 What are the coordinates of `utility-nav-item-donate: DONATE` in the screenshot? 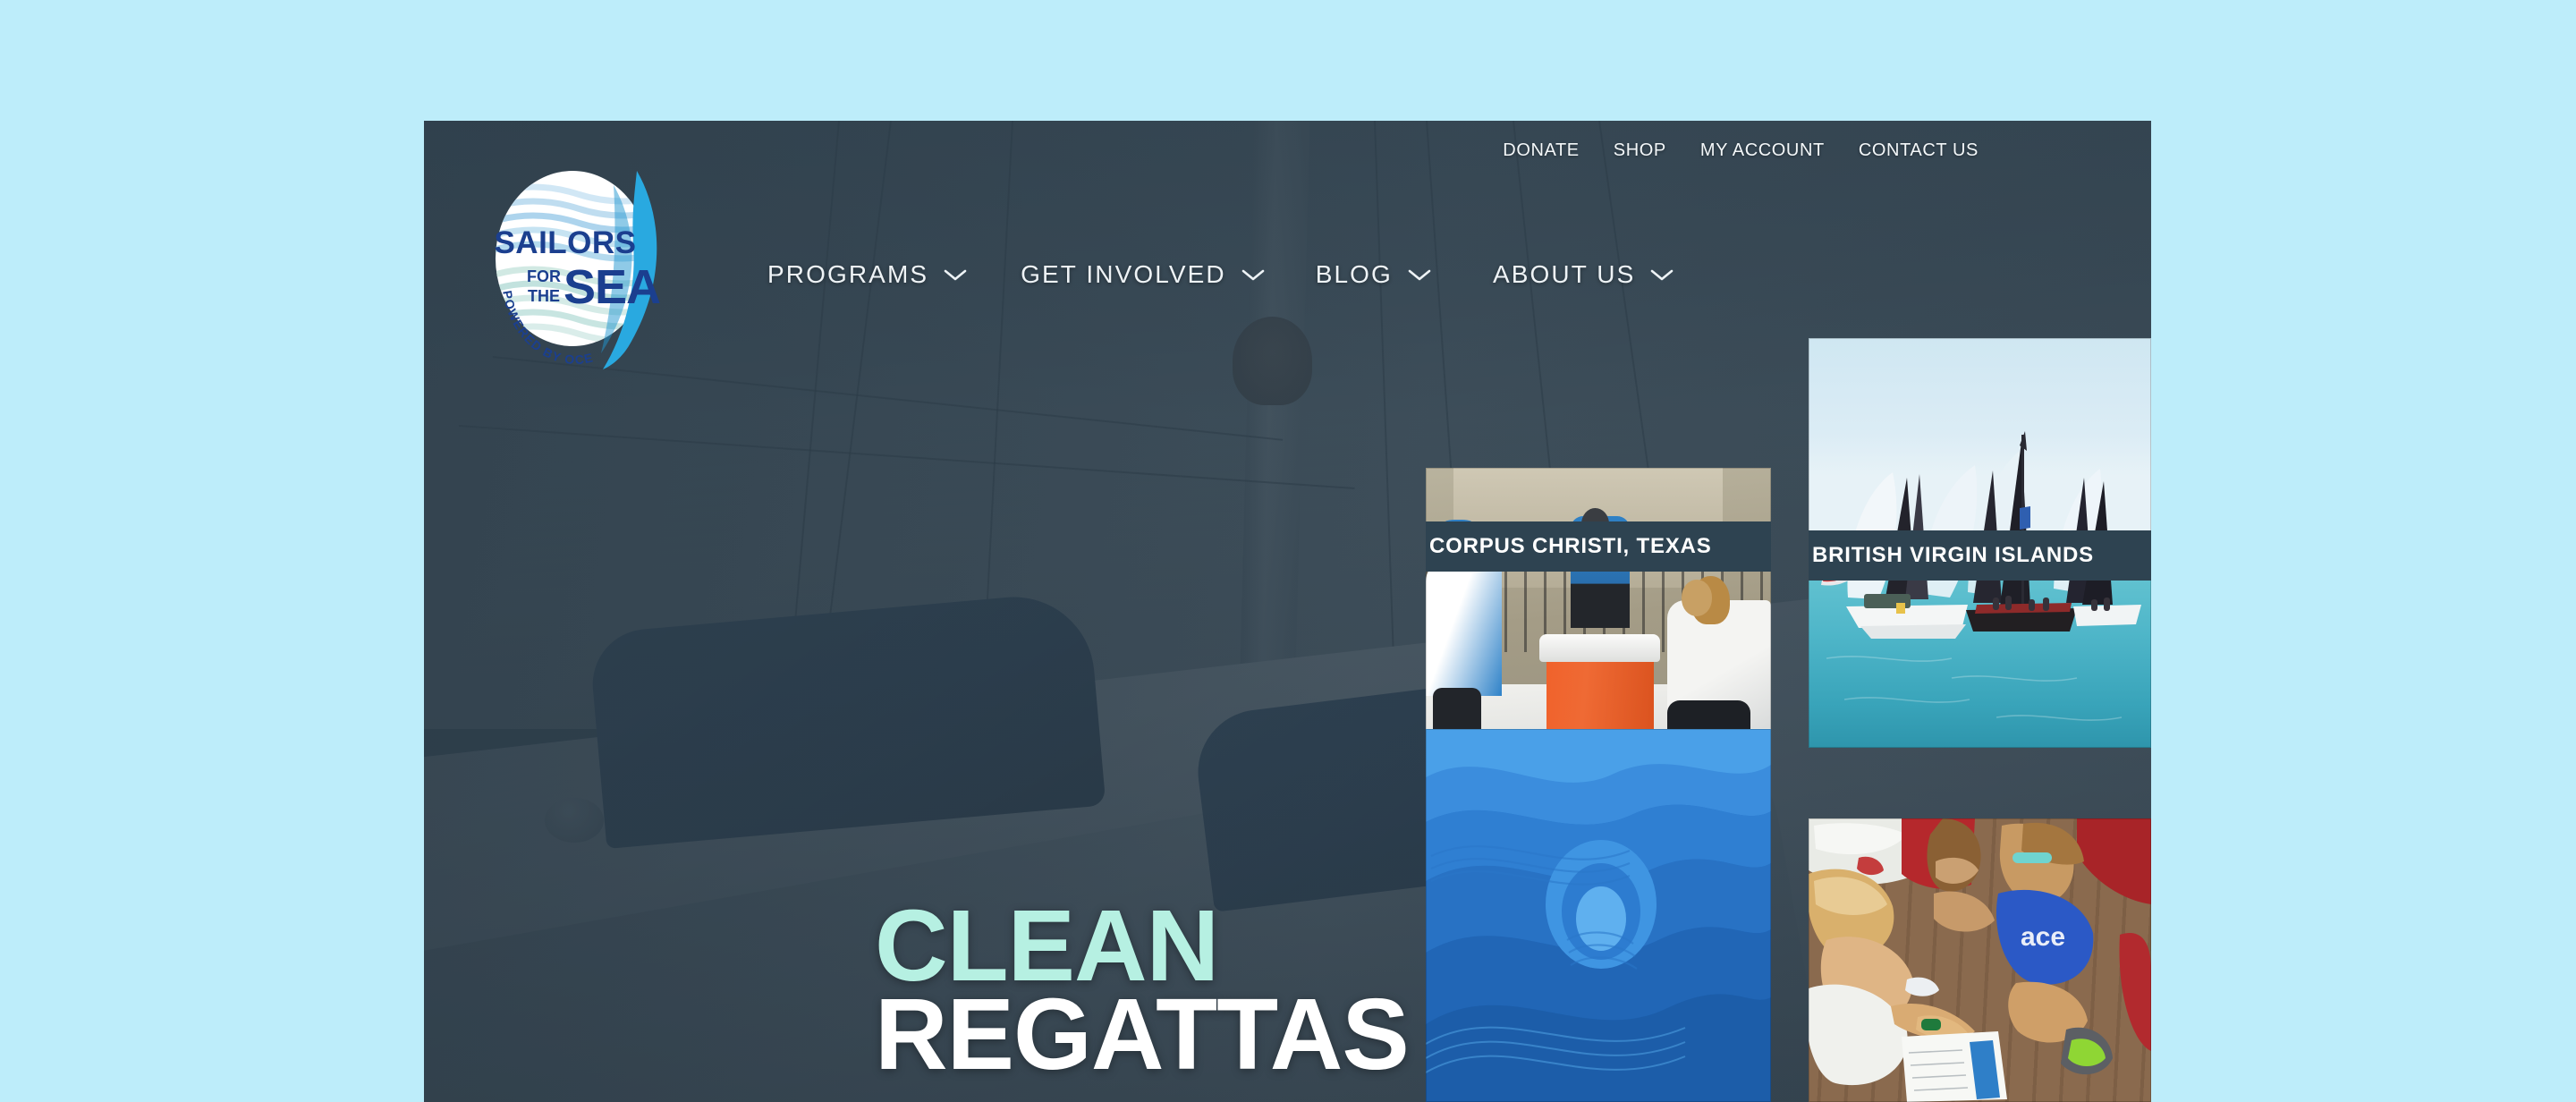 It's located at (1541, 150).